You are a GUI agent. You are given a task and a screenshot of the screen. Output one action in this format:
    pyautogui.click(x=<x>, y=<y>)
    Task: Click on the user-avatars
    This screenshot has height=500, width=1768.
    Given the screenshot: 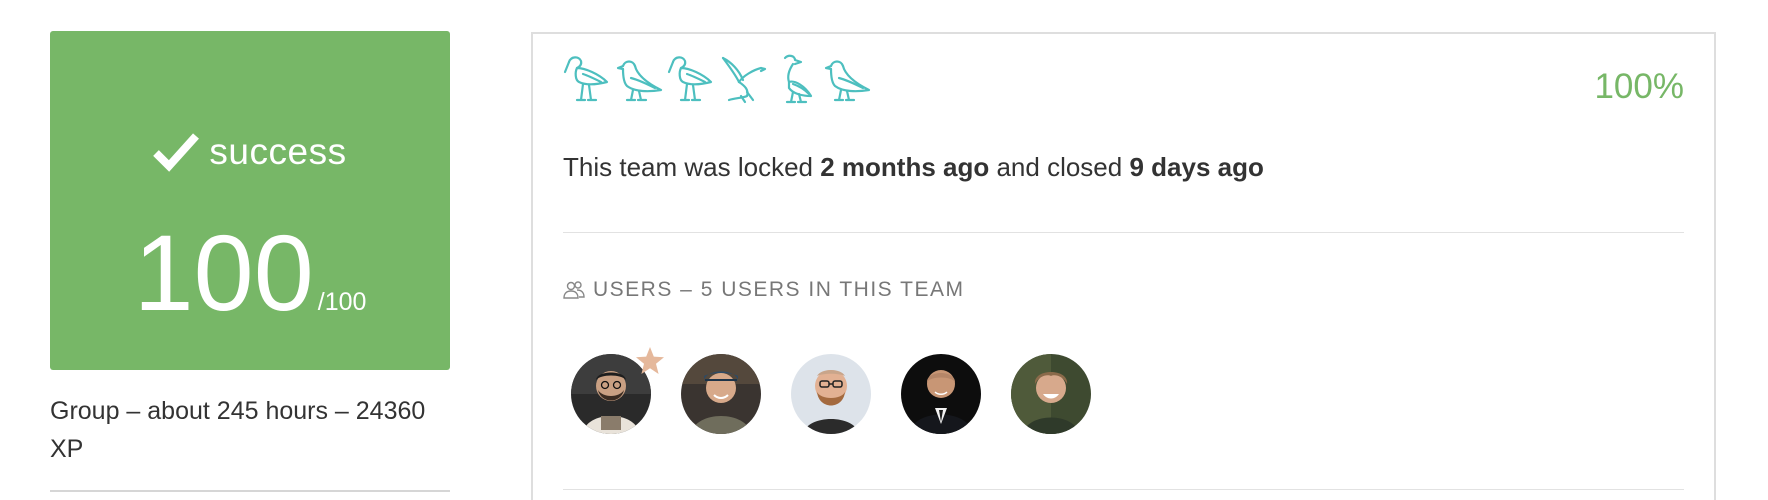 What is the action you would take?
    pyautogui.click(x=831, y=390)
    